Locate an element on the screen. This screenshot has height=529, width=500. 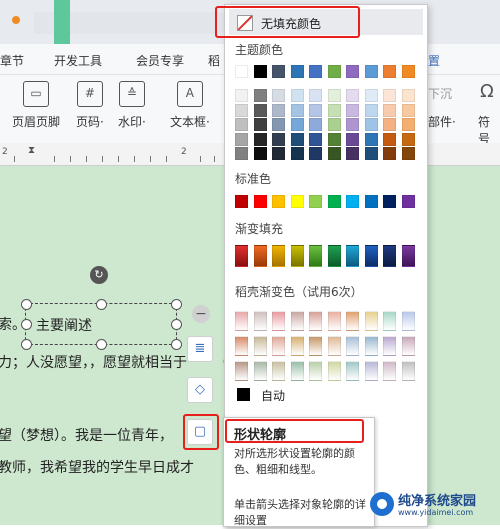
auto-color-label: 自动 is located at coordinates (273, 395).